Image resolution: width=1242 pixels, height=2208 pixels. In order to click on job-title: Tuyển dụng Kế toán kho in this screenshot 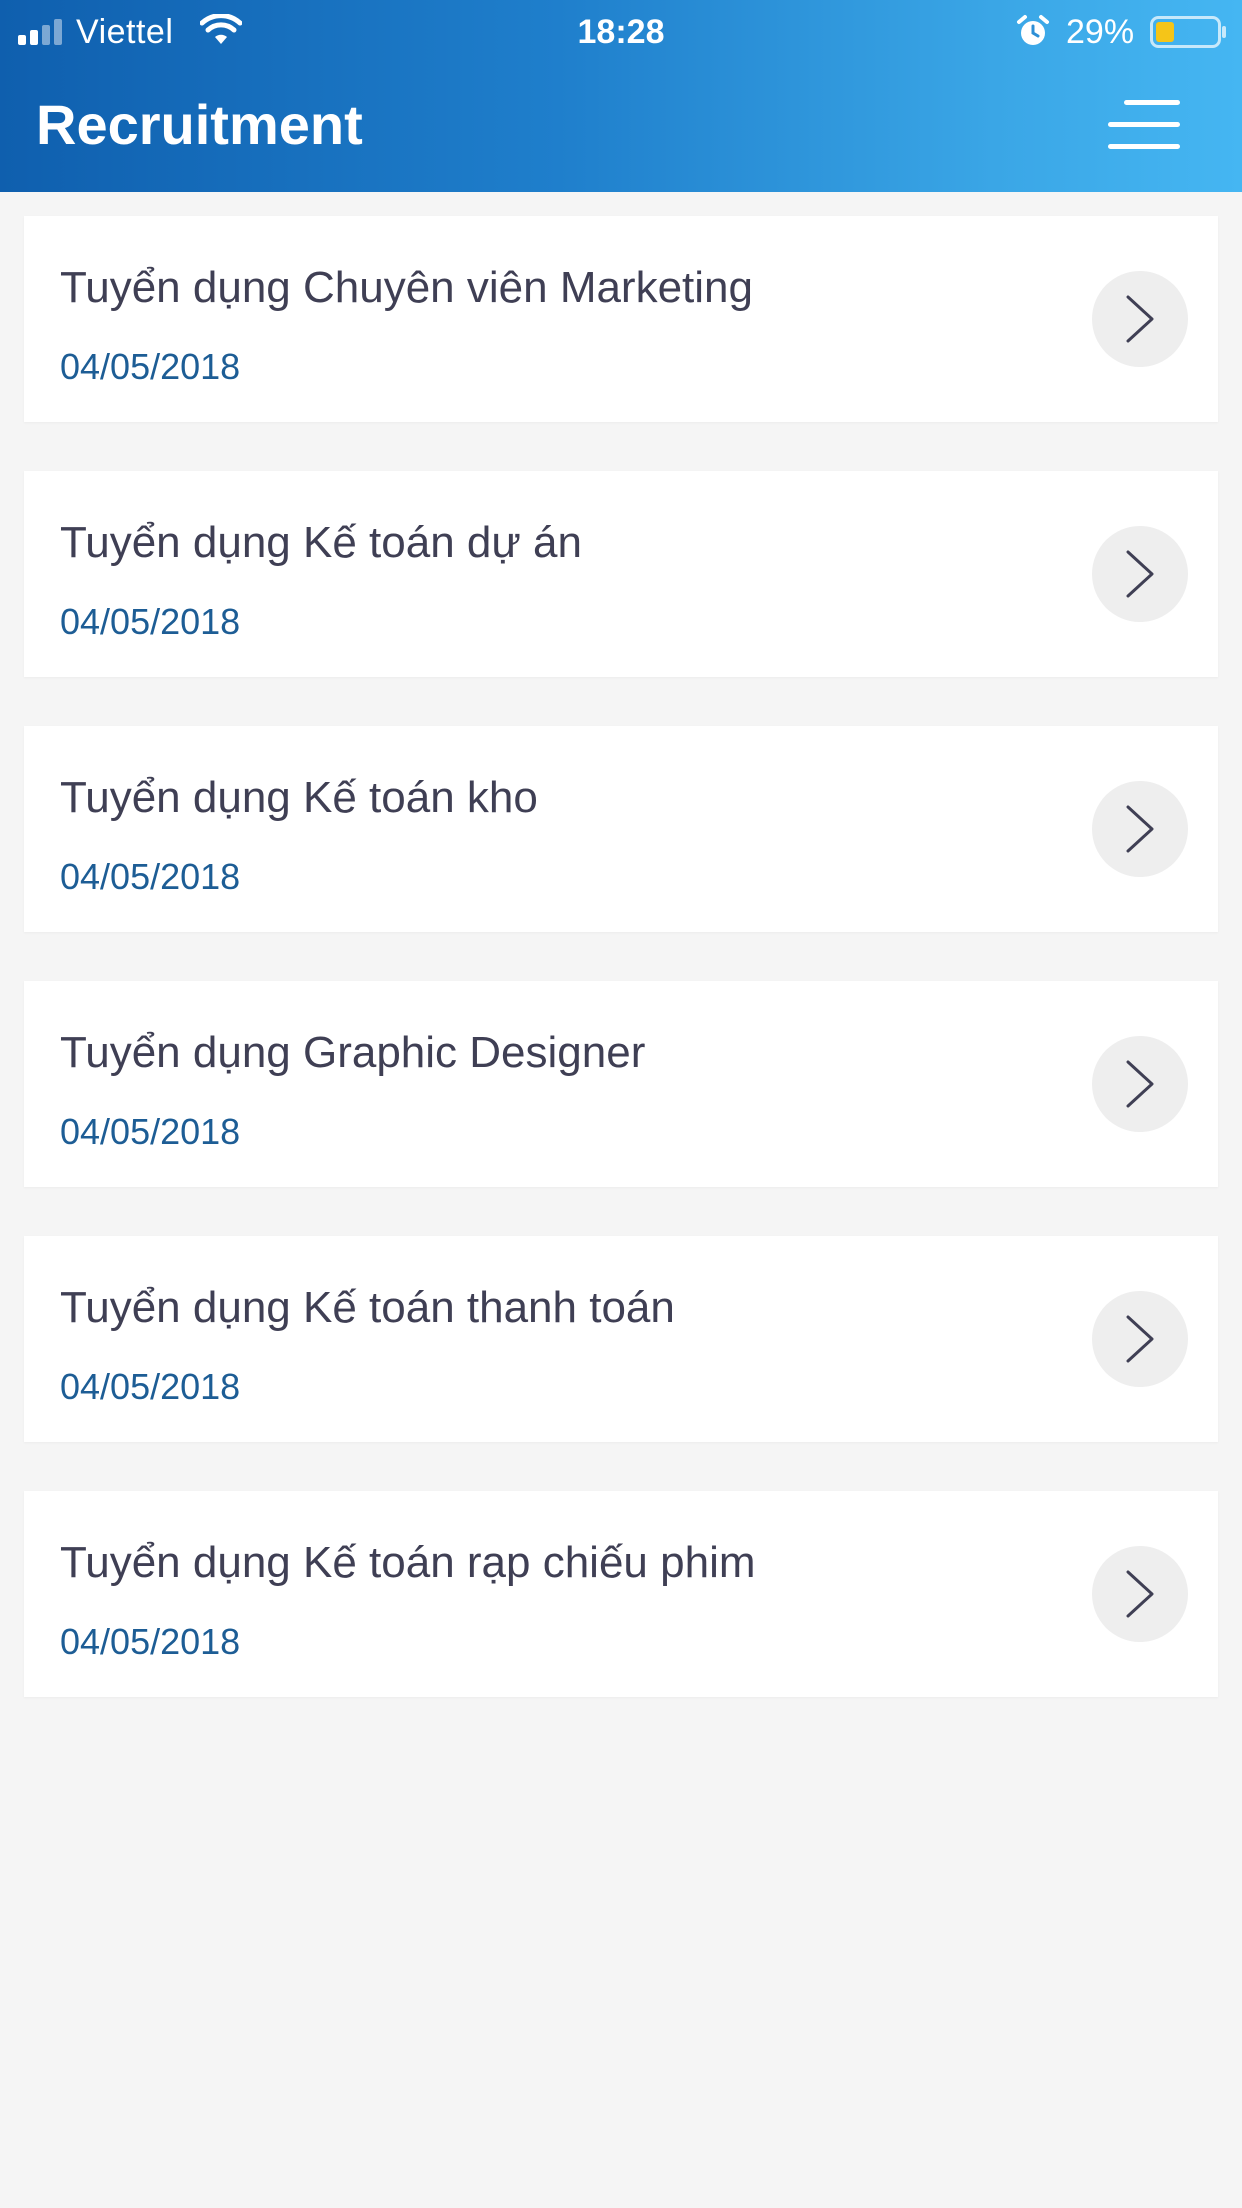, I will do `click(299, 797)`.